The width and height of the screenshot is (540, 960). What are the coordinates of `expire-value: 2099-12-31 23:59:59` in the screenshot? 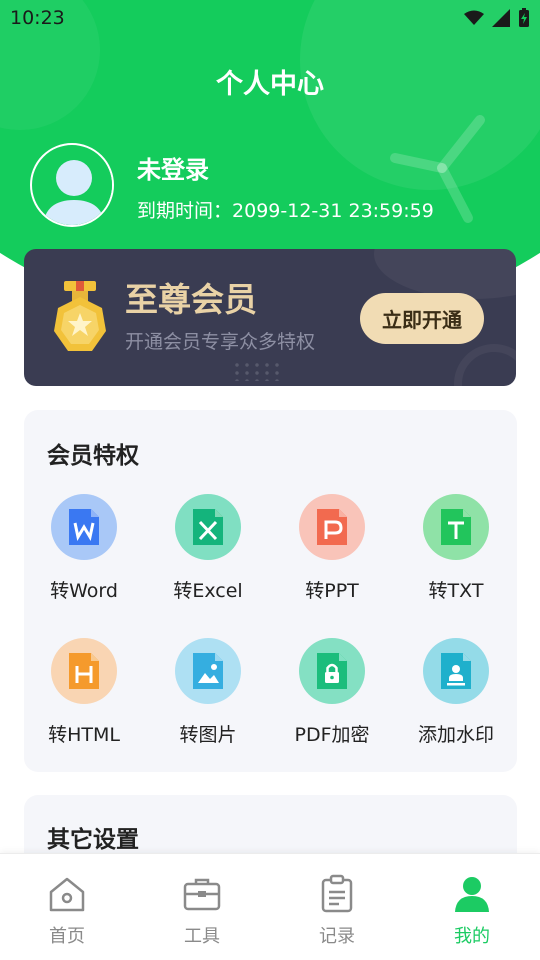 It's located at (333, 211).